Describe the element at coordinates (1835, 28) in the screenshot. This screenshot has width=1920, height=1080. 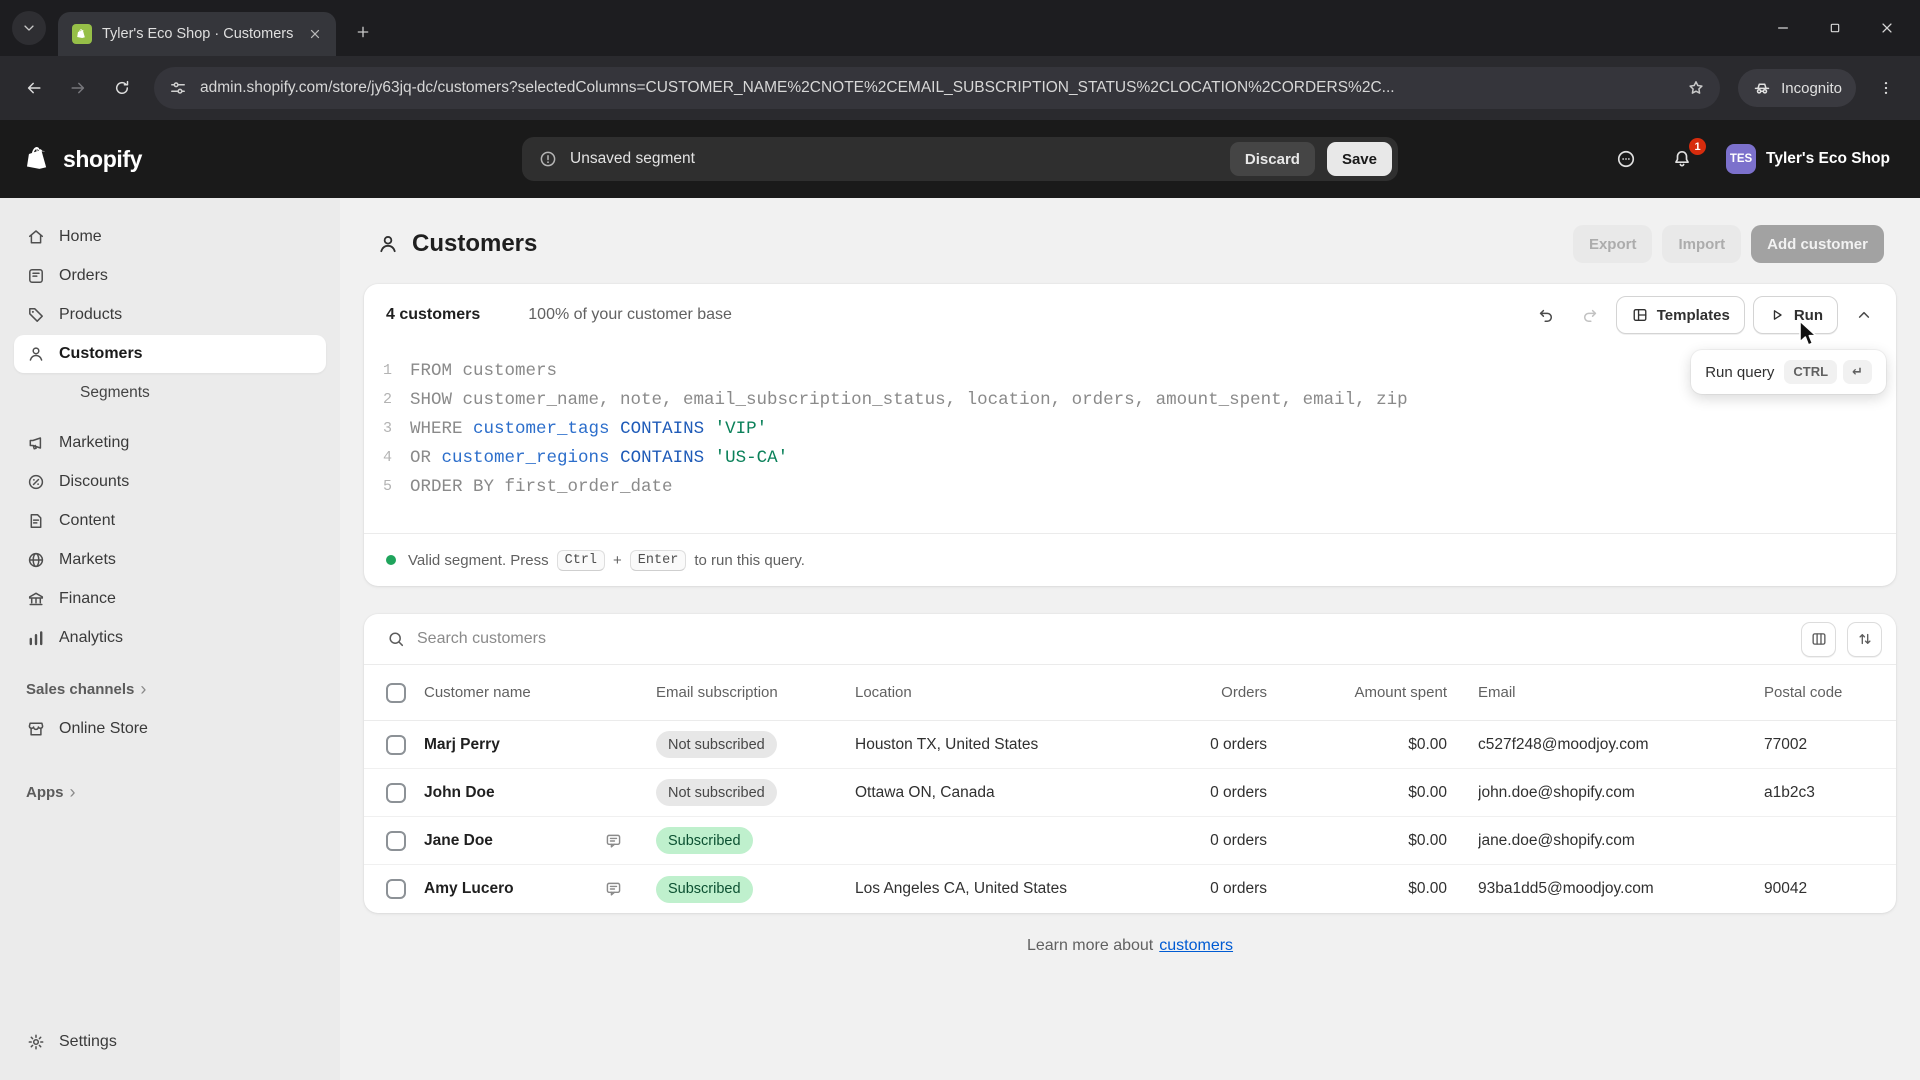
I see `window-maximize-button` at that location.